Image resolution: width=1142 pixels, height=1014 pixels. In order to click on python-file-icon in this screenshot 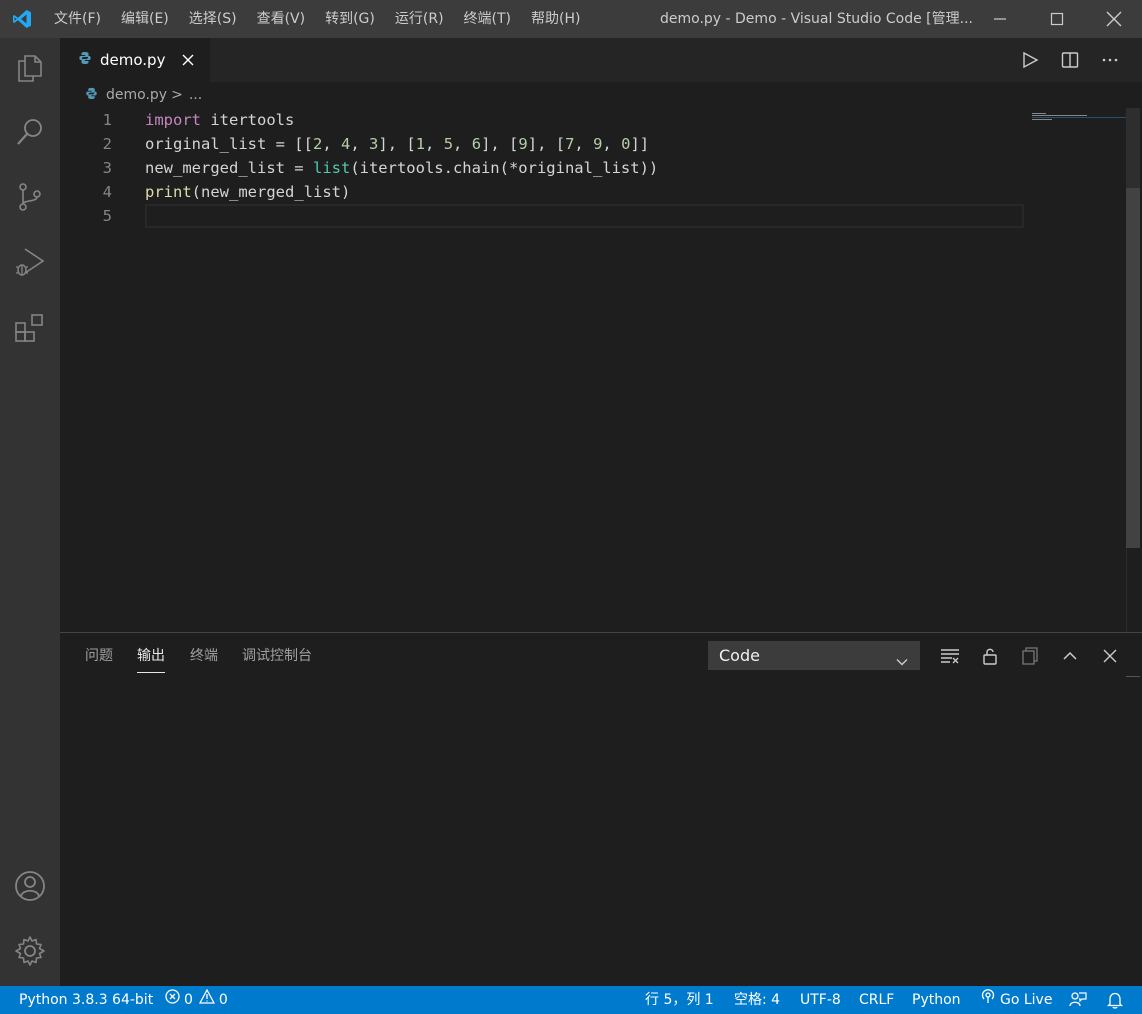, I will do `click(91, 95)`.